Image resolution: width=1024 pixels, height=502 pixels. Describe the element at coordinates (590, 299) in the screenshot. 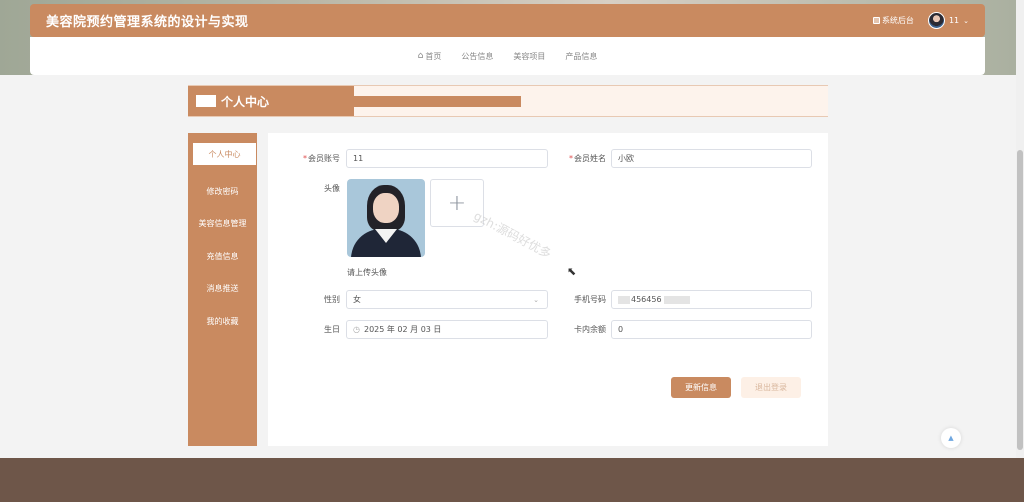

I see `phone-label: 手机号码` at that location.